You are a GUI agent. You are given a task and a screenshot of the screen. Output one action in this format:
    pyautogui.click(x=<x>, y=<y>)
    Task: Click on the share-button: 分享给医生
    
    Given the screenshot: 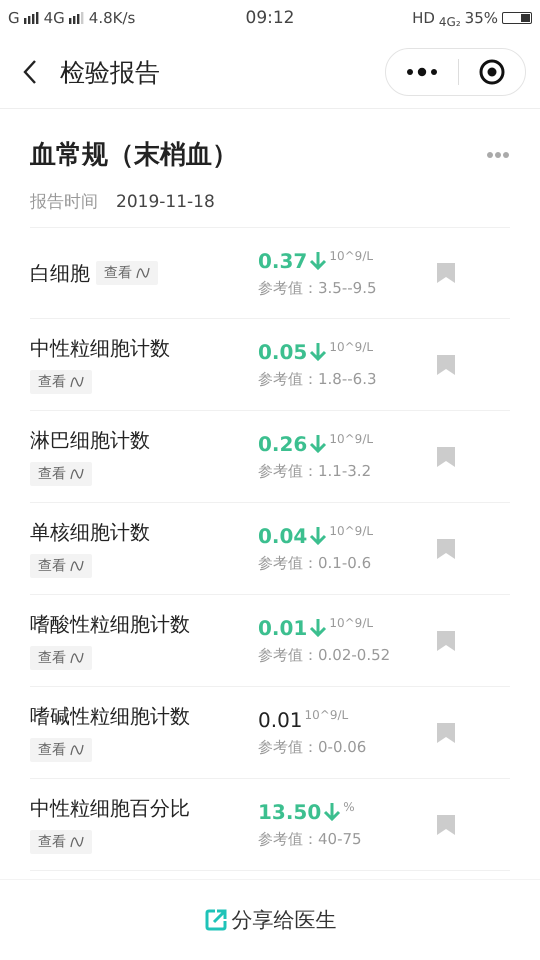 What is the action you would take?
    pyautogui.click(x=270, y=920)
    